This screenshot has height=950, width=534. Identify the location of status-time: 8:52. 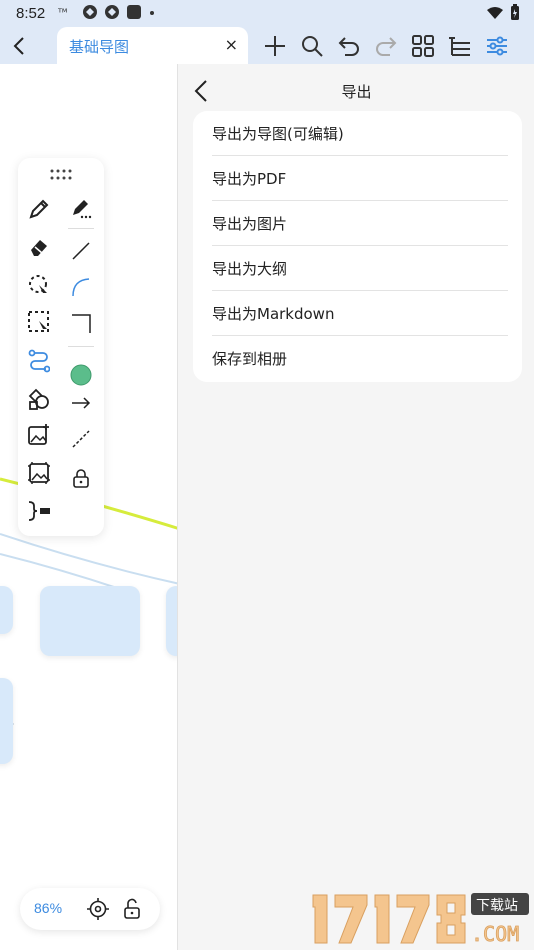
(31, 13).